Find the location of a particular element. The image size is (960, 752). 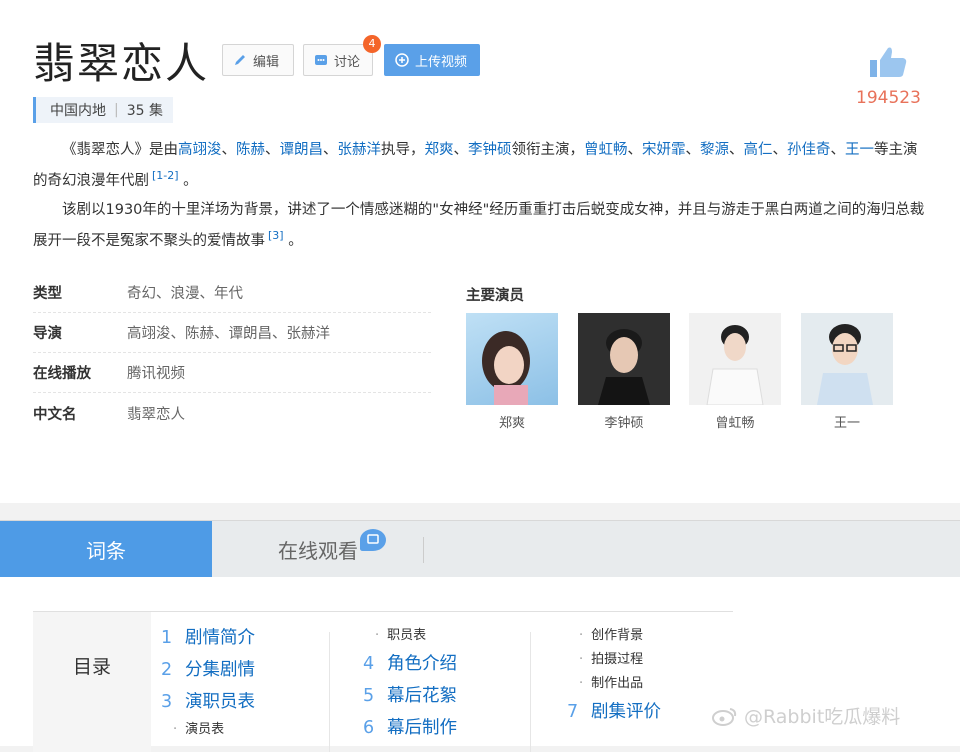

chat-icon is located at coordinates (321, 60).